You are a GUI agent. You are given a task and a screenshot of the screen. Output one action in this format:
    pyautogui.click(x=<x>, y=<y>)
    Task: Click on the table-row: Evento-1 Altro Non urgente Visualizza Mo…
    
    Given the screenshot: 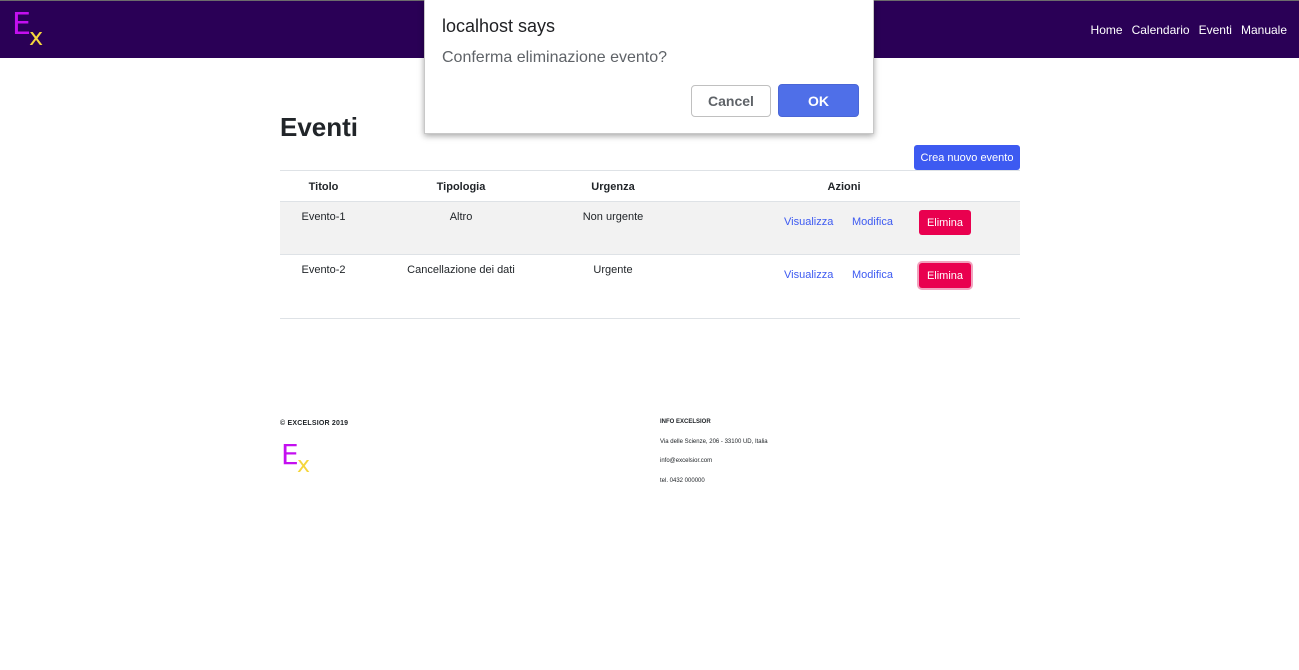 What is the action you would take?
    pyautogui.click(x=650, y=228)
    